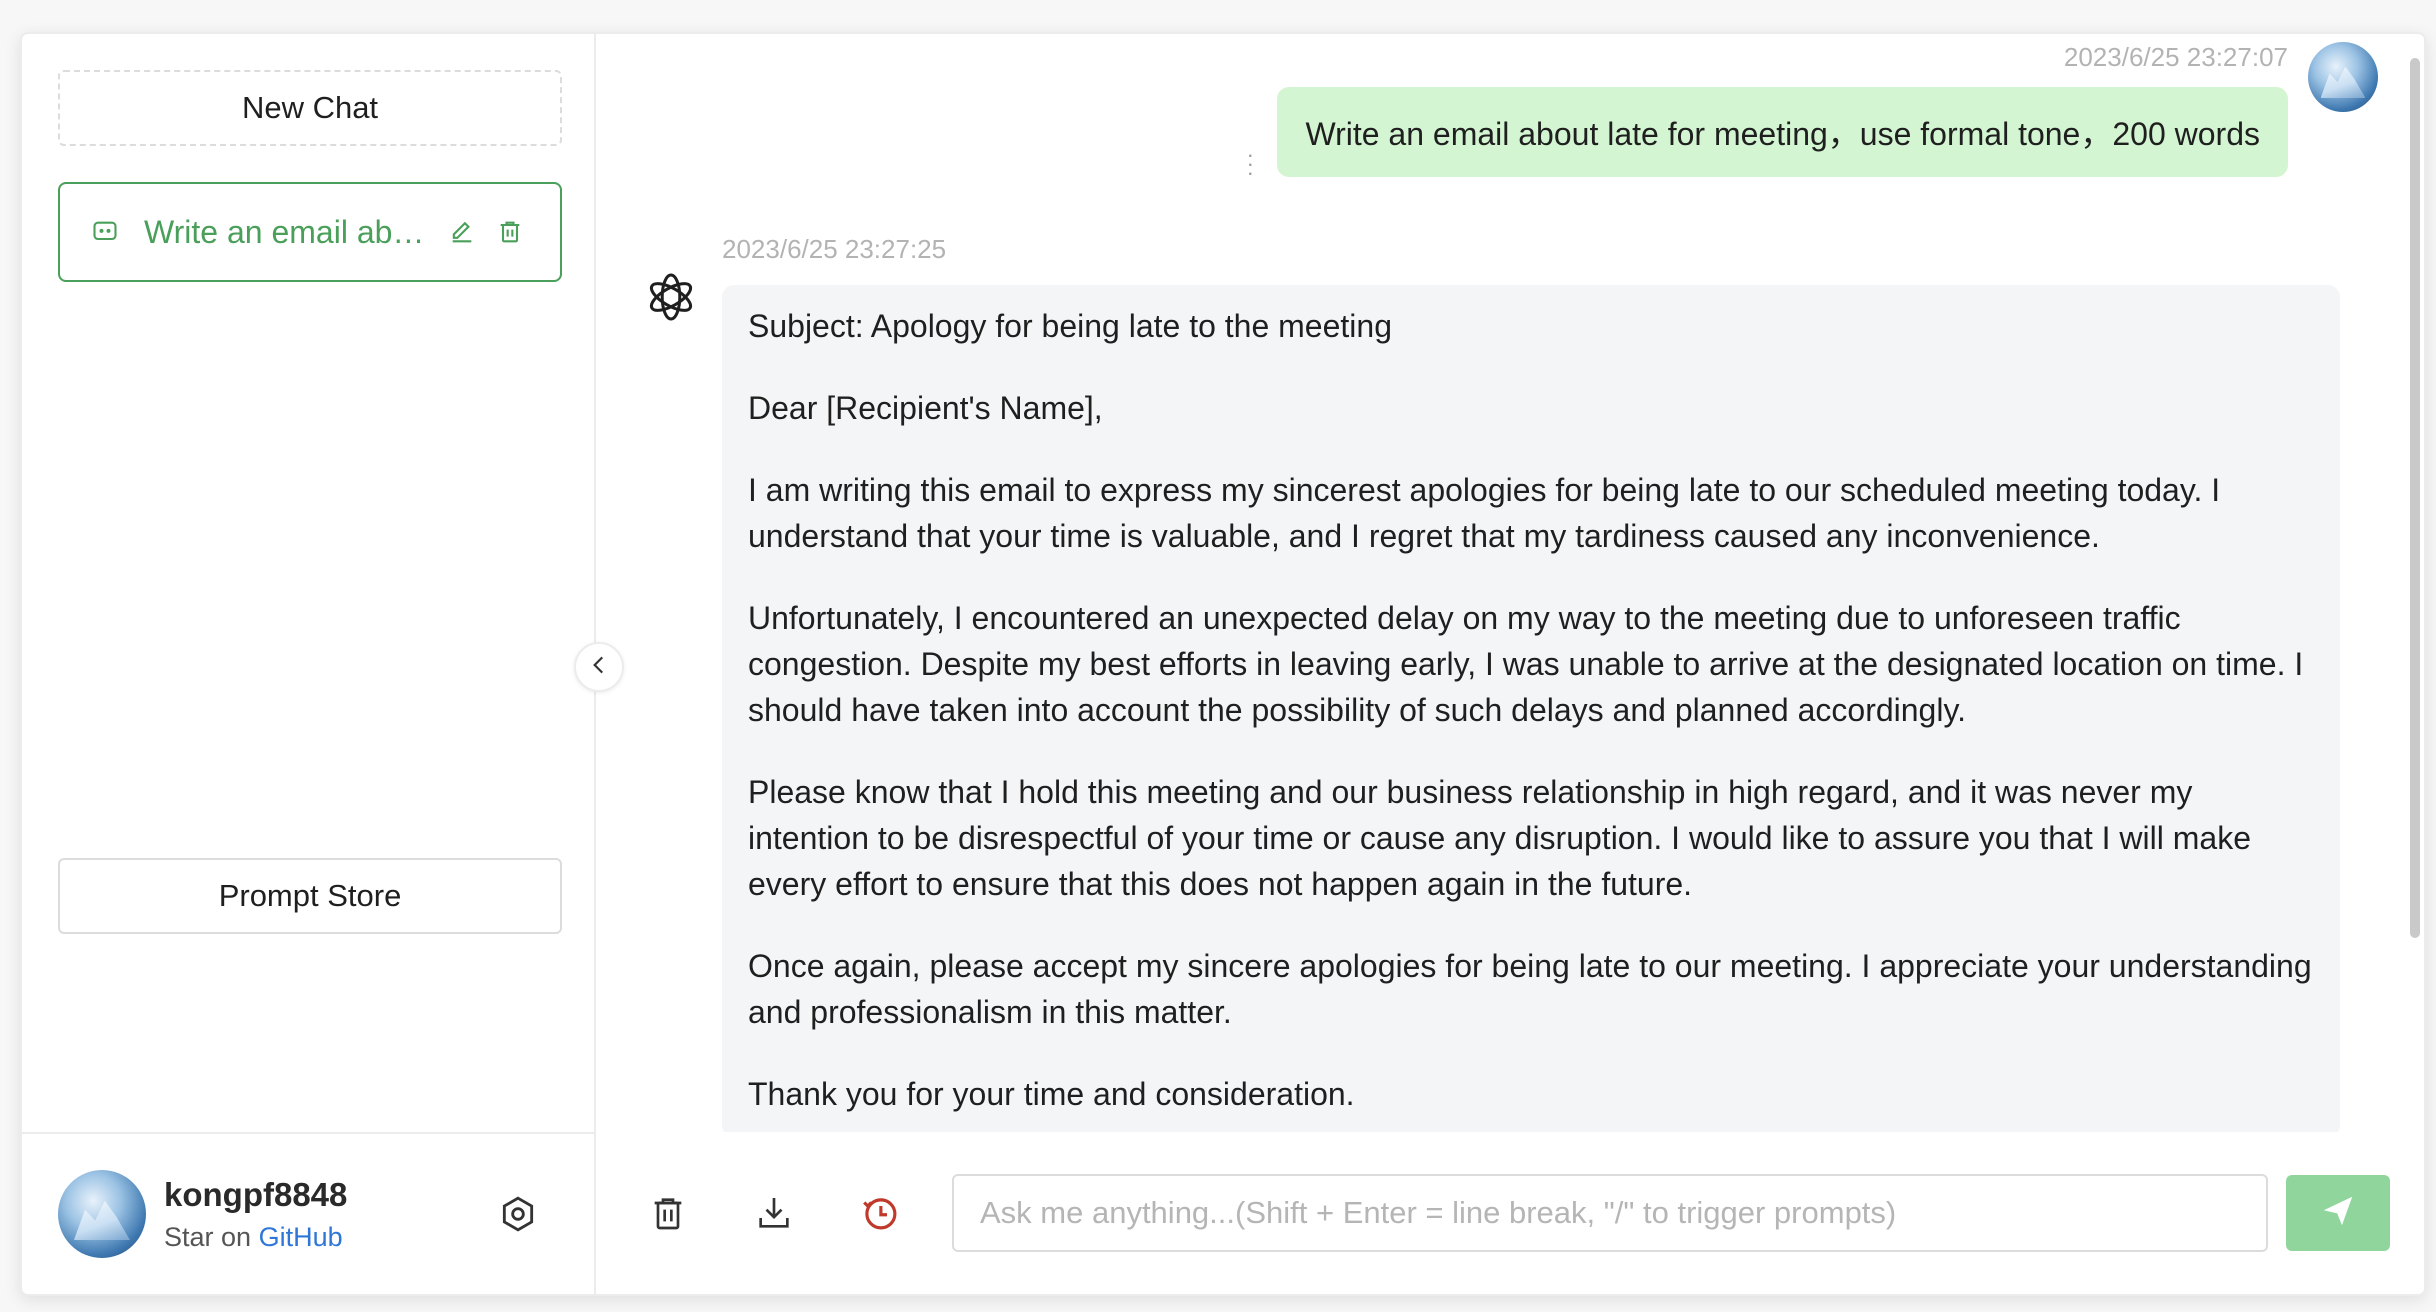 The width and height of the screenshot is (2436, 1312). I want to click on edit-icon, so click(462, 232).